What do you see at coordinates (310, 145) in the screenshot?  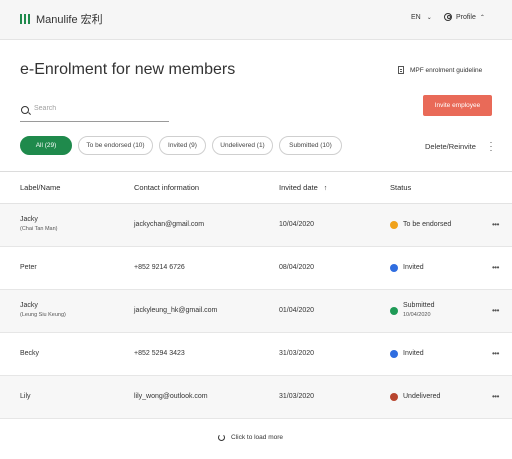 I see `filter-submitted: Submitted (10)` at bounding box center [310, 145].